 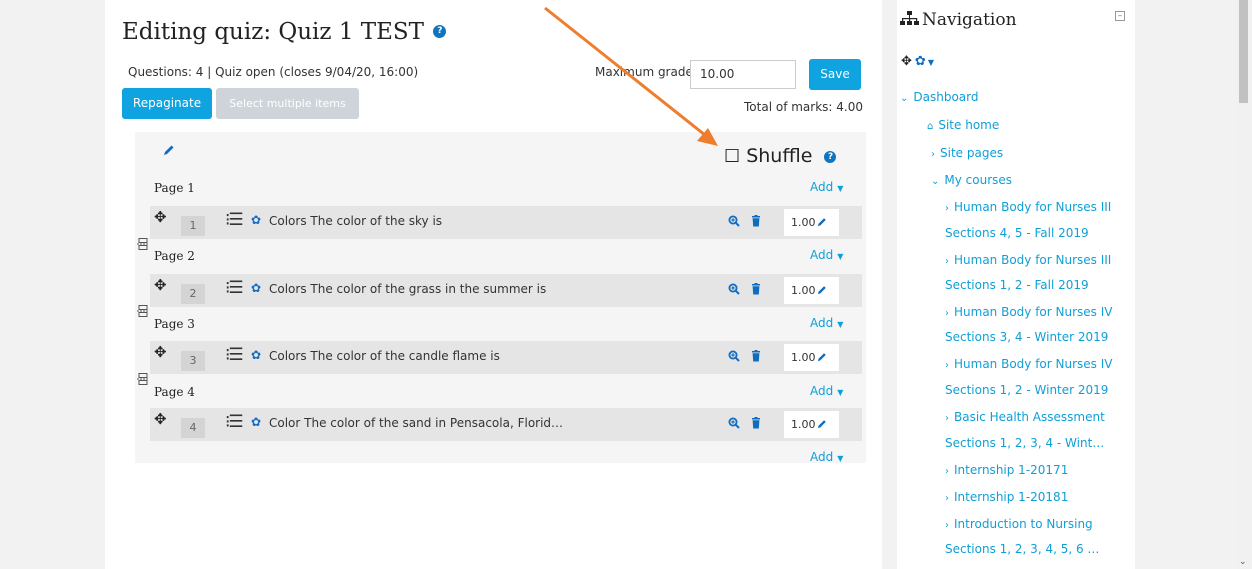 I want to click on nav-course-link: Sections 1, 2 - Fall 2019, so click(x=1017, y=285).